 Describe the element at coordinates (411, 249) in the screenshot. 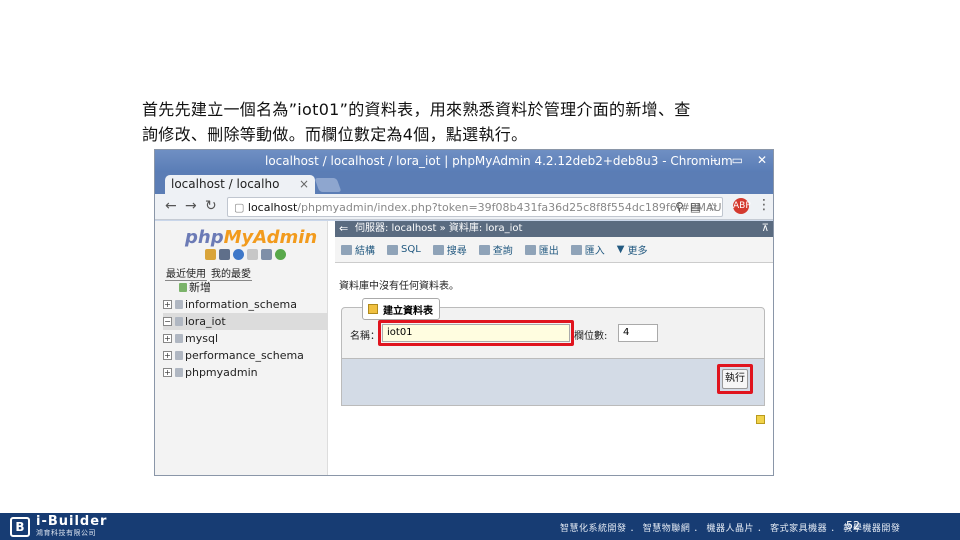

I see `tab-label: SQL` at that location.